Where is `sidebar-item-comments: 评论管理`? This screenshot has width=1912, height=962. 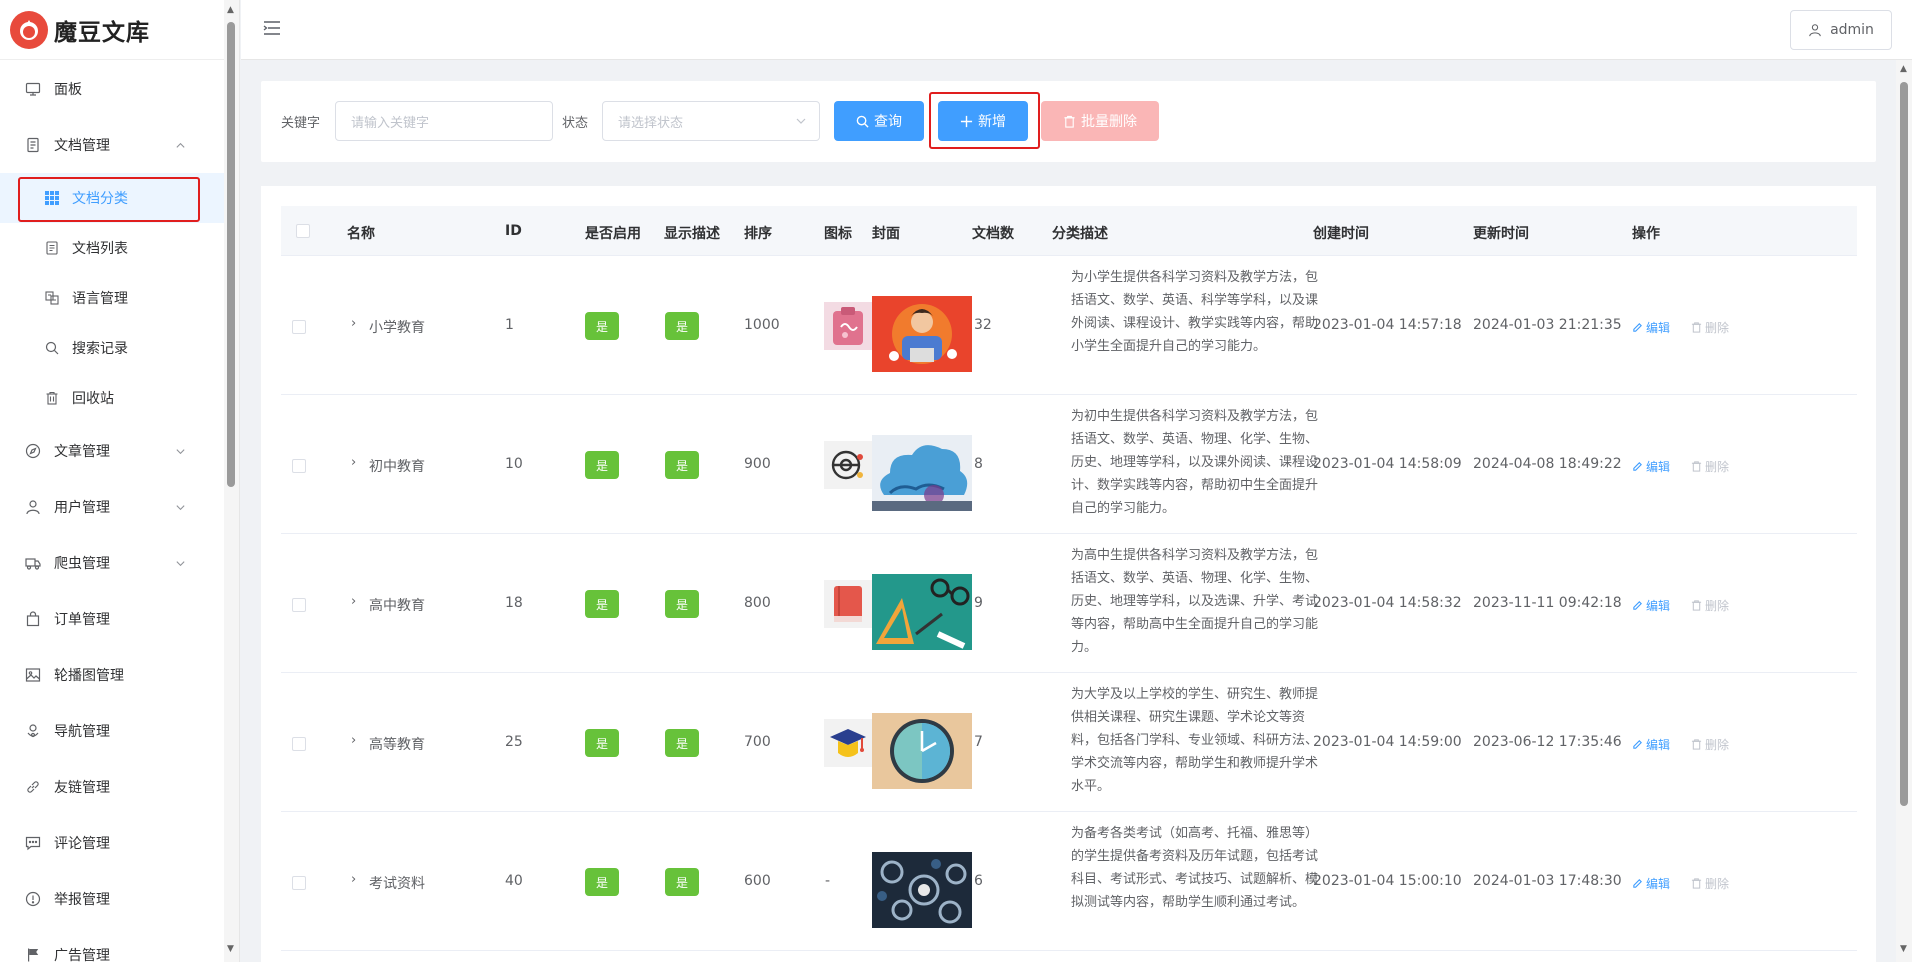
sidebar-item-comments: 评论管理 is located at coordinates (112, 843).